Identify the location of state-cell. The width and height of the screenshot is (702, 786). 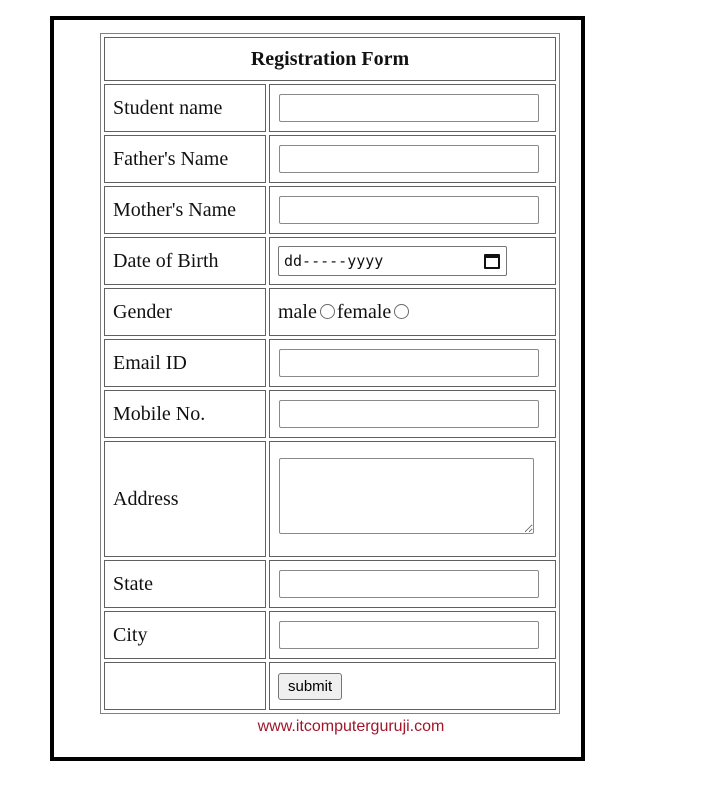
(412, 584).